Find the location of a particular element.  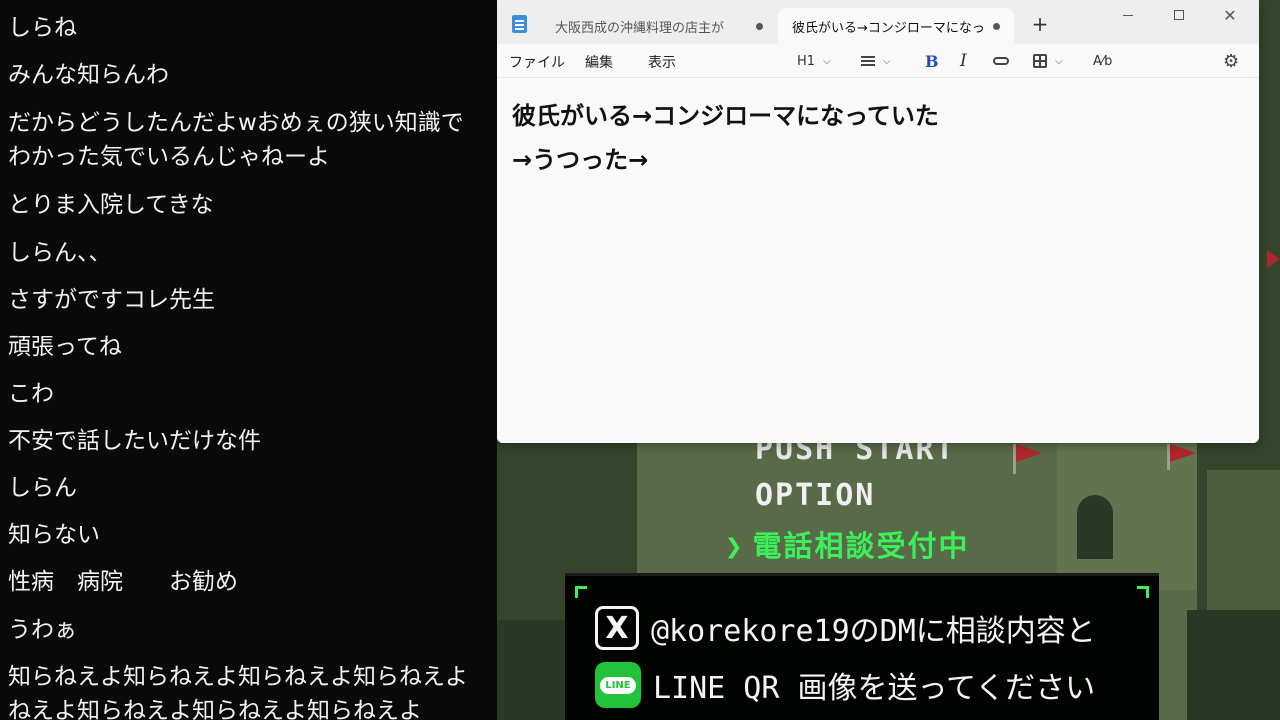

option-label: OPTION is located at coordinates (815, 495).